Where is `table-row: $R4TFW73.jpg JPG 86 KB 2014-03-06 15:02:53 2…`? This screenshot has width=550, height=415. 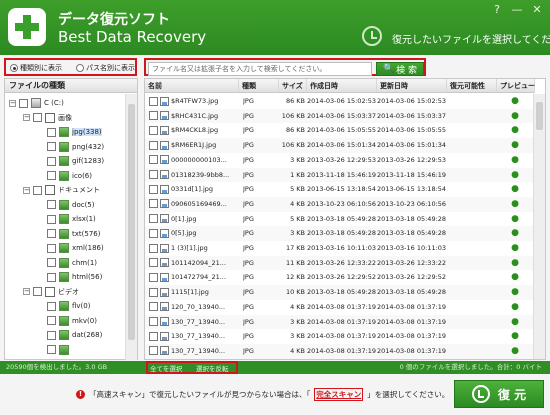 table-row: $R4TFW73.jpg JPG 86 KB 2014-03-06 15:02:53 2… is located at coordinates (340, 101).